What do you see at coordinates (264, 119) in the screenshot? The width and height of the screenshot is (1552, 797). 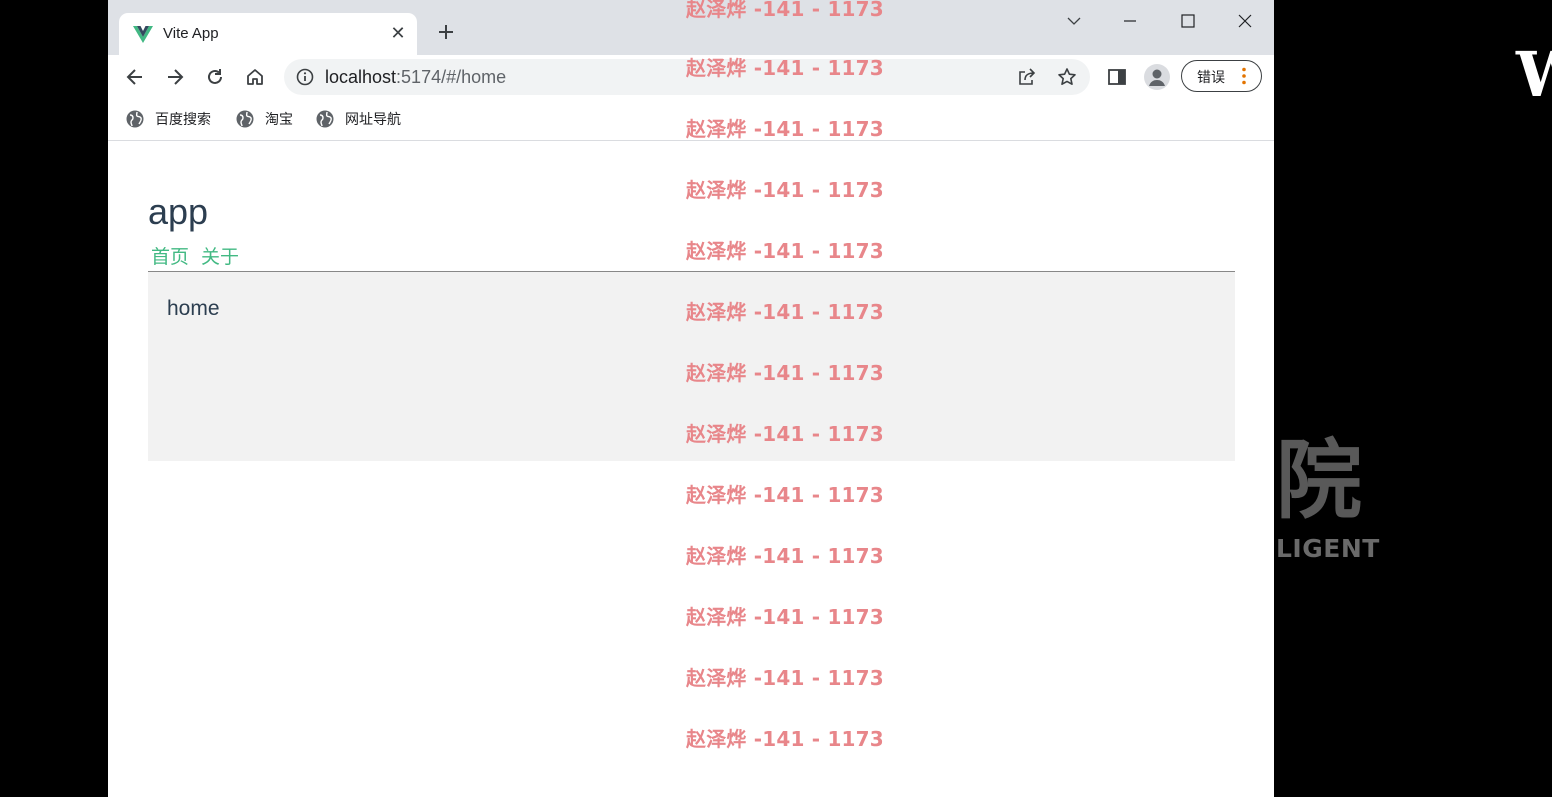 I see `bookmark-taobao: 淘宝` at bounding box center [264, 119].